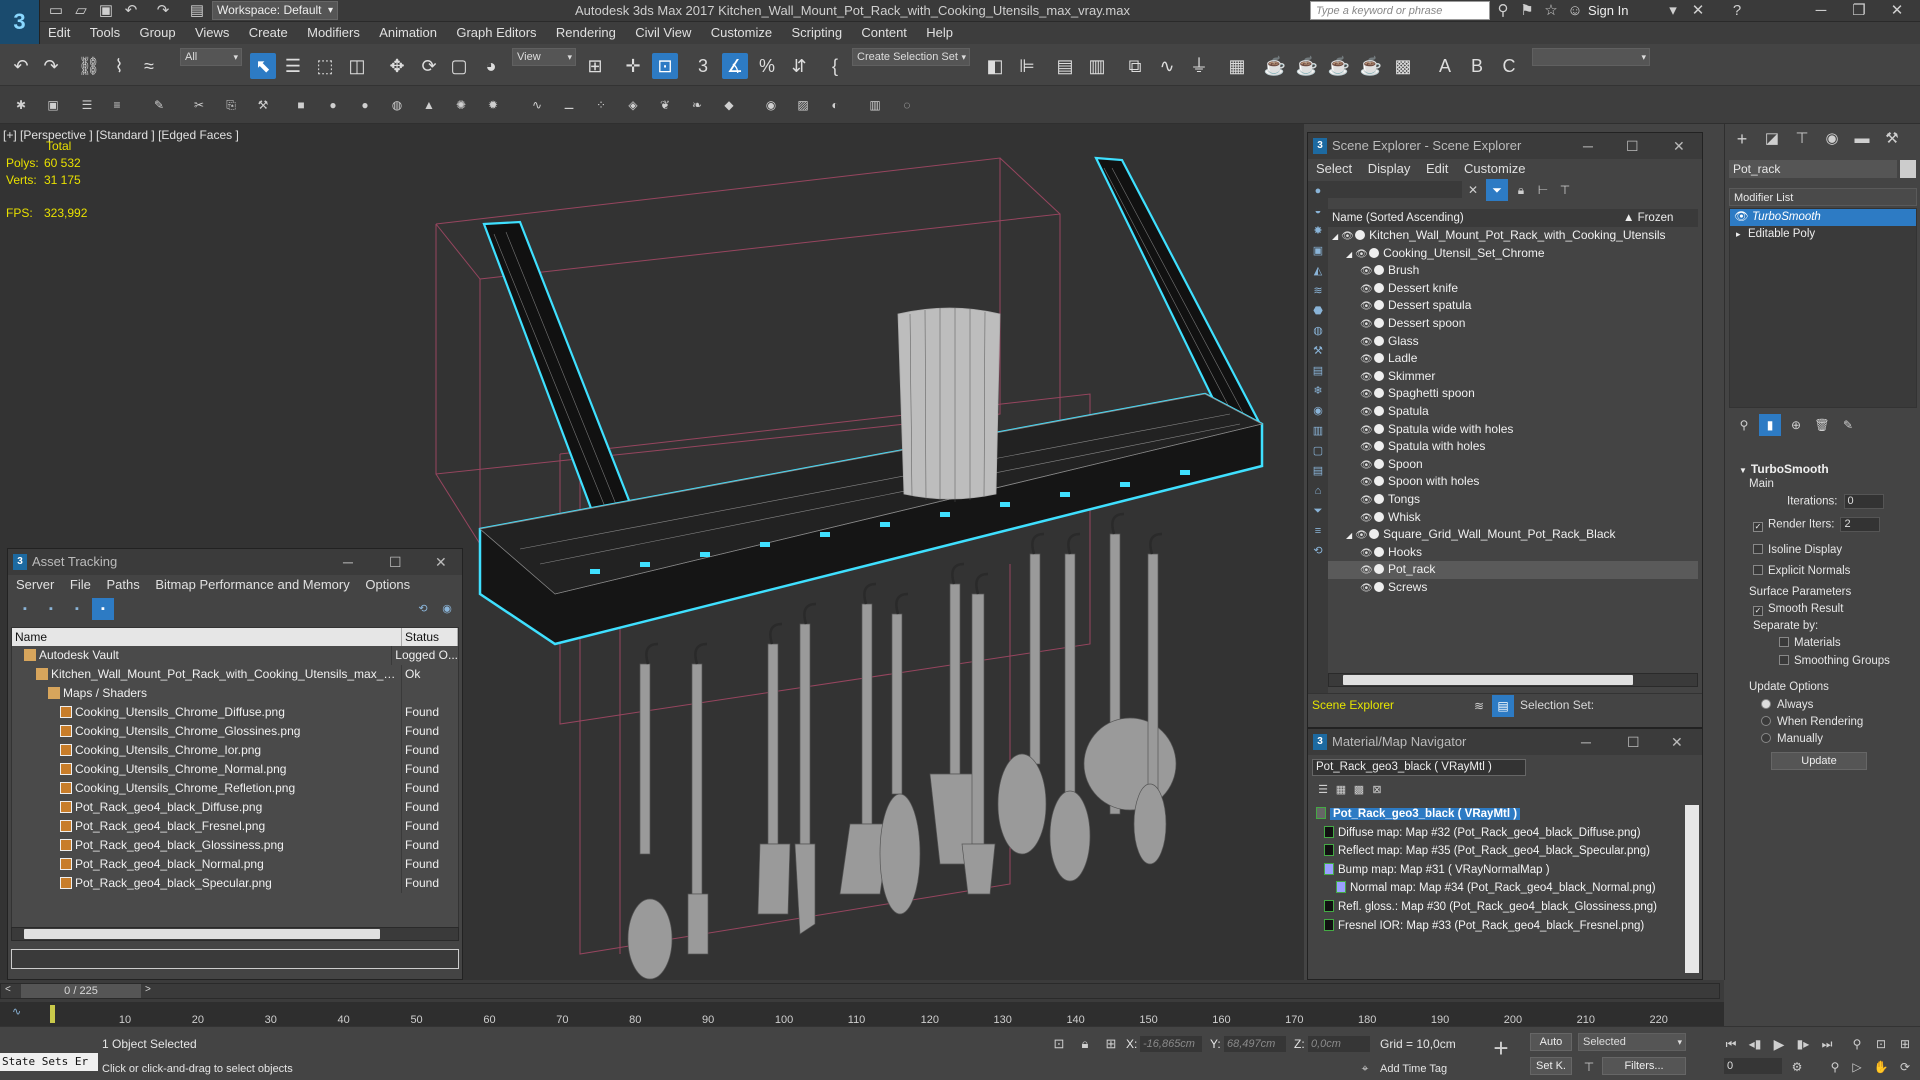 Image resolution: width=1920 pixels, height=1080 pixels. I want to click on menu-help: Help, so click(939, 33).